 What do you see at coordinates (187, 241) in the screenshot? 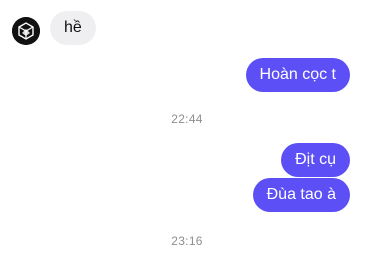
I see `message-timestamp: 23:16` at bounding box center [187, 241].